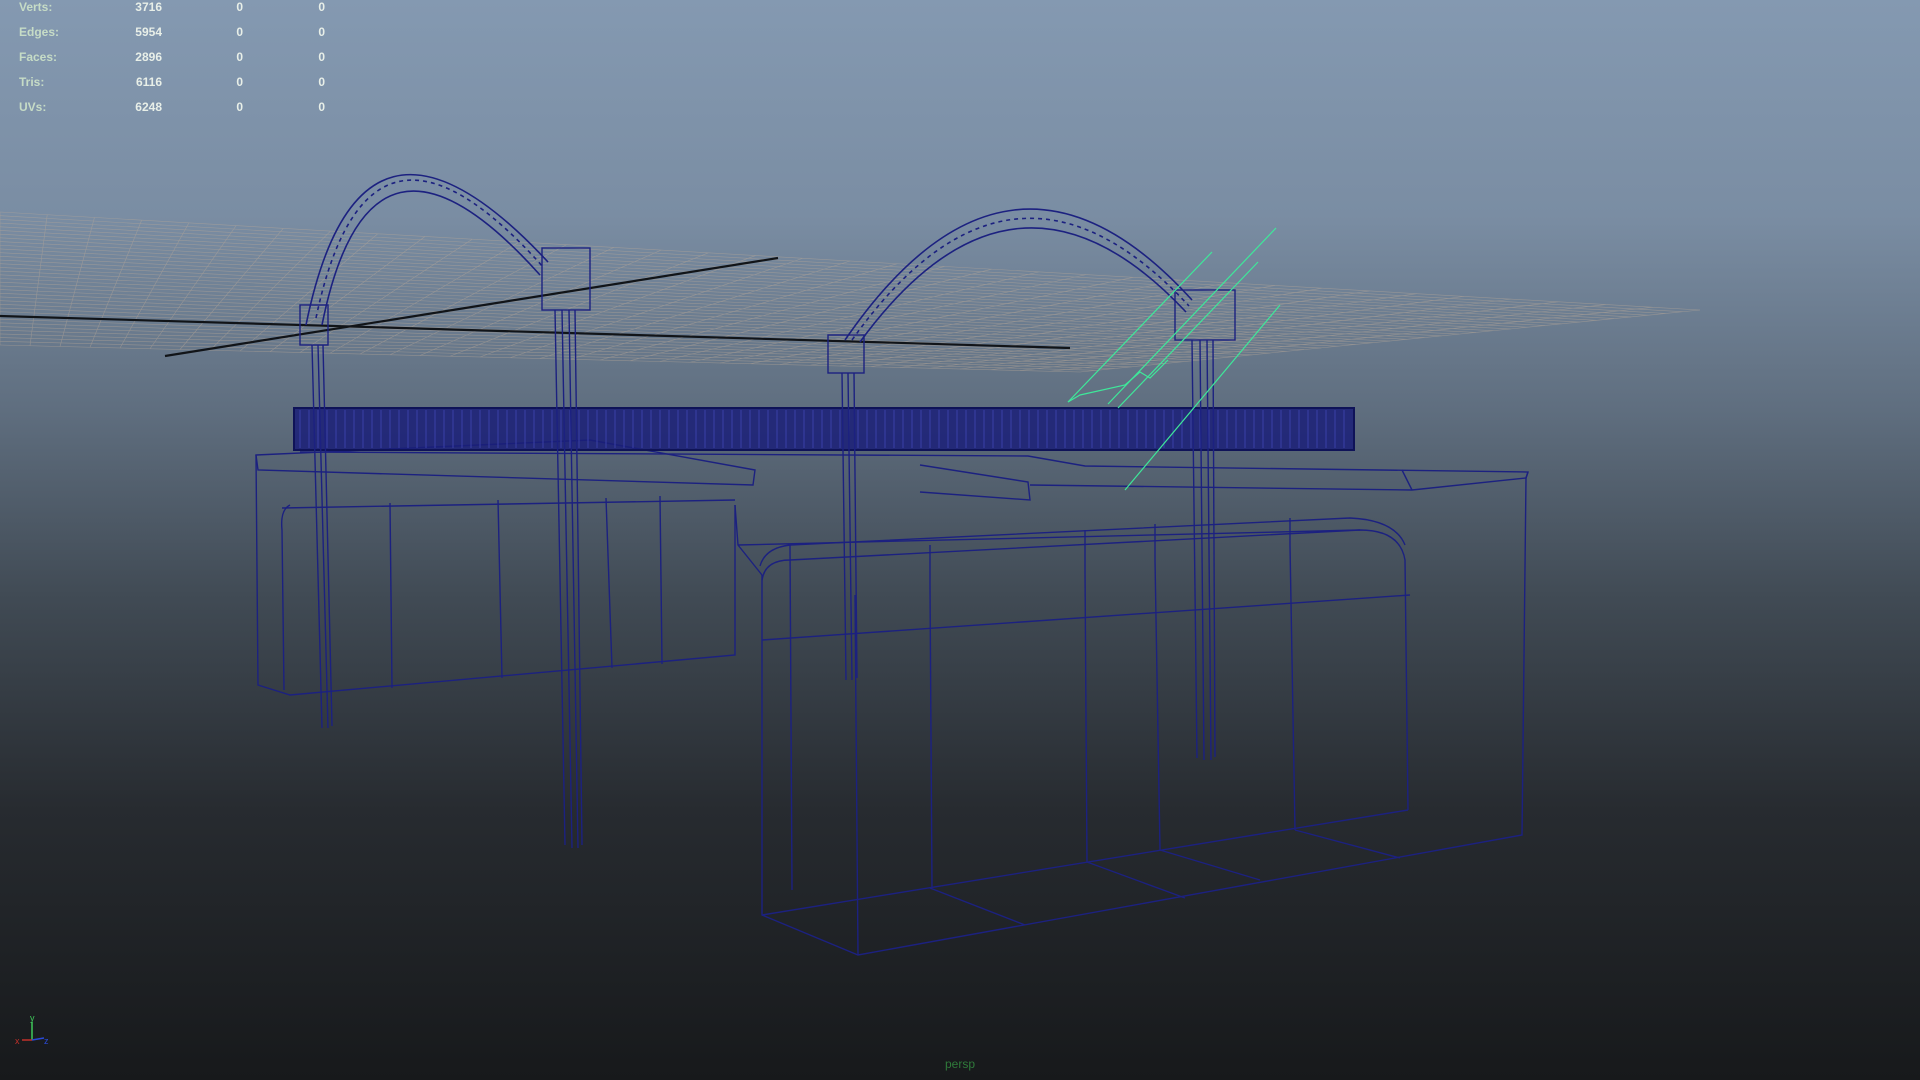  Describe the element at coordinates (170, 33) in the screenshot. I see `hud-row-edges: Edges: 5954 0 0` at that location.